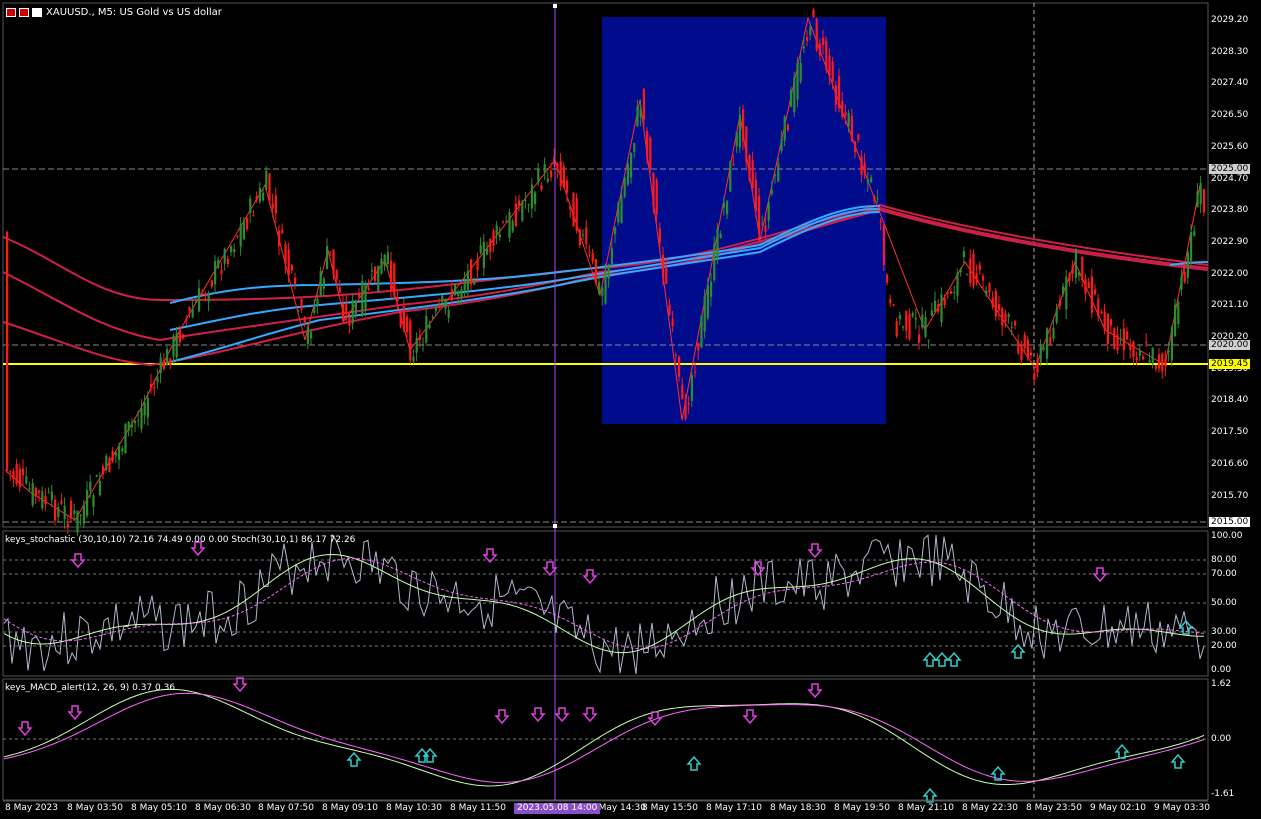  I want to click on chart-window-icons, so click(24, 12).